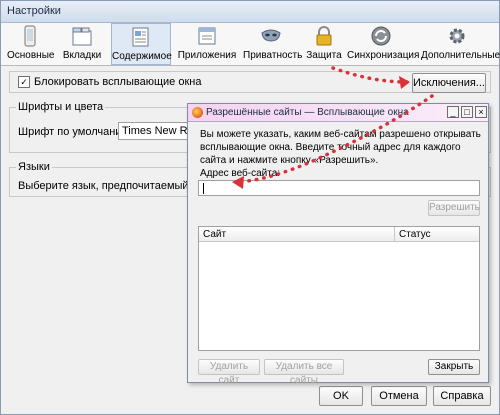 The image size is (500, 415). What do you see at coordinates (34, 167) in the screenshot?
I see `languages-group-title: Языки` at bounding box center [34, 167].